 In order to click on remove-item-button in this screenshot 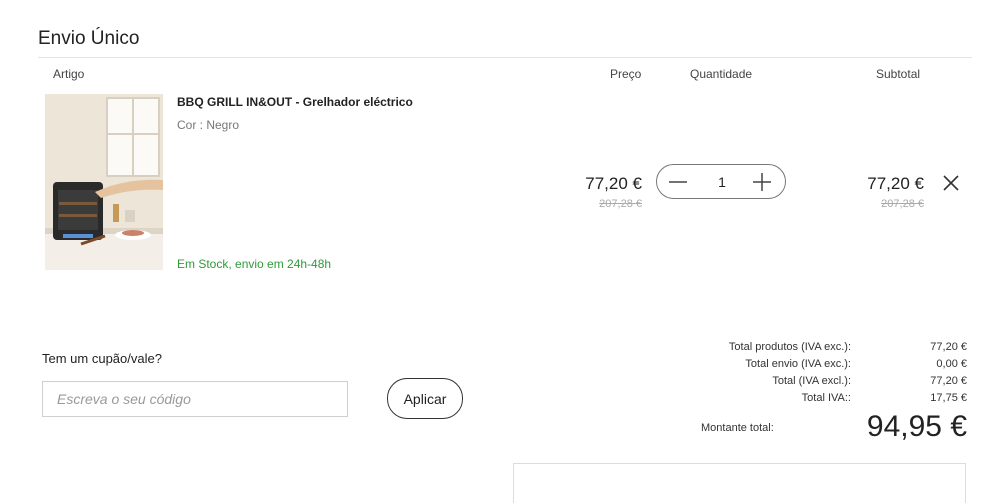, I will do `click(951, 183)`.